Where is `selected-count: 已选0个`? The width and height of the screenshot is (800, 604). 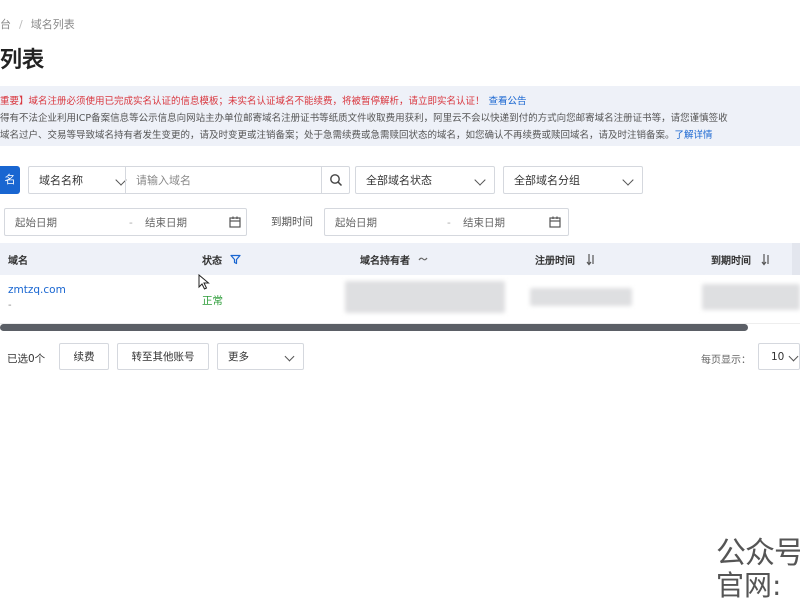 selected-count: 已选0个 is located at coordinates (26, 359).